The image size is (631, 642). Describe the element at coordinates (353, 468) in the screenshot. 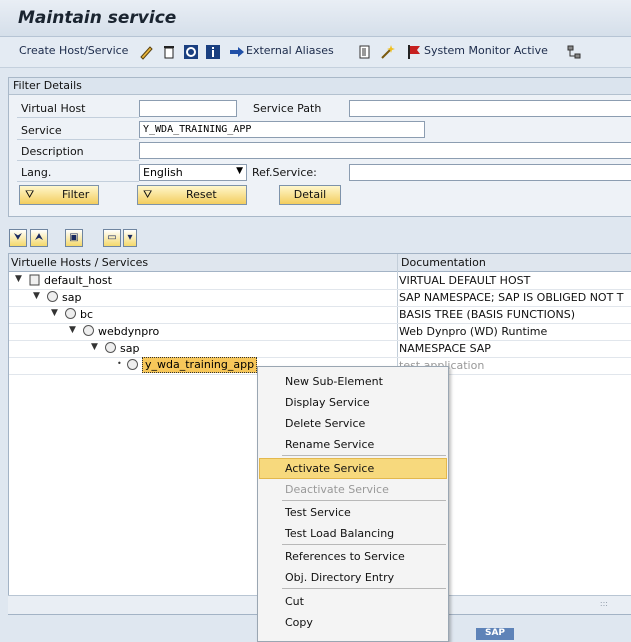

I see `menu-item-activate-service: Activate Service` at that location.